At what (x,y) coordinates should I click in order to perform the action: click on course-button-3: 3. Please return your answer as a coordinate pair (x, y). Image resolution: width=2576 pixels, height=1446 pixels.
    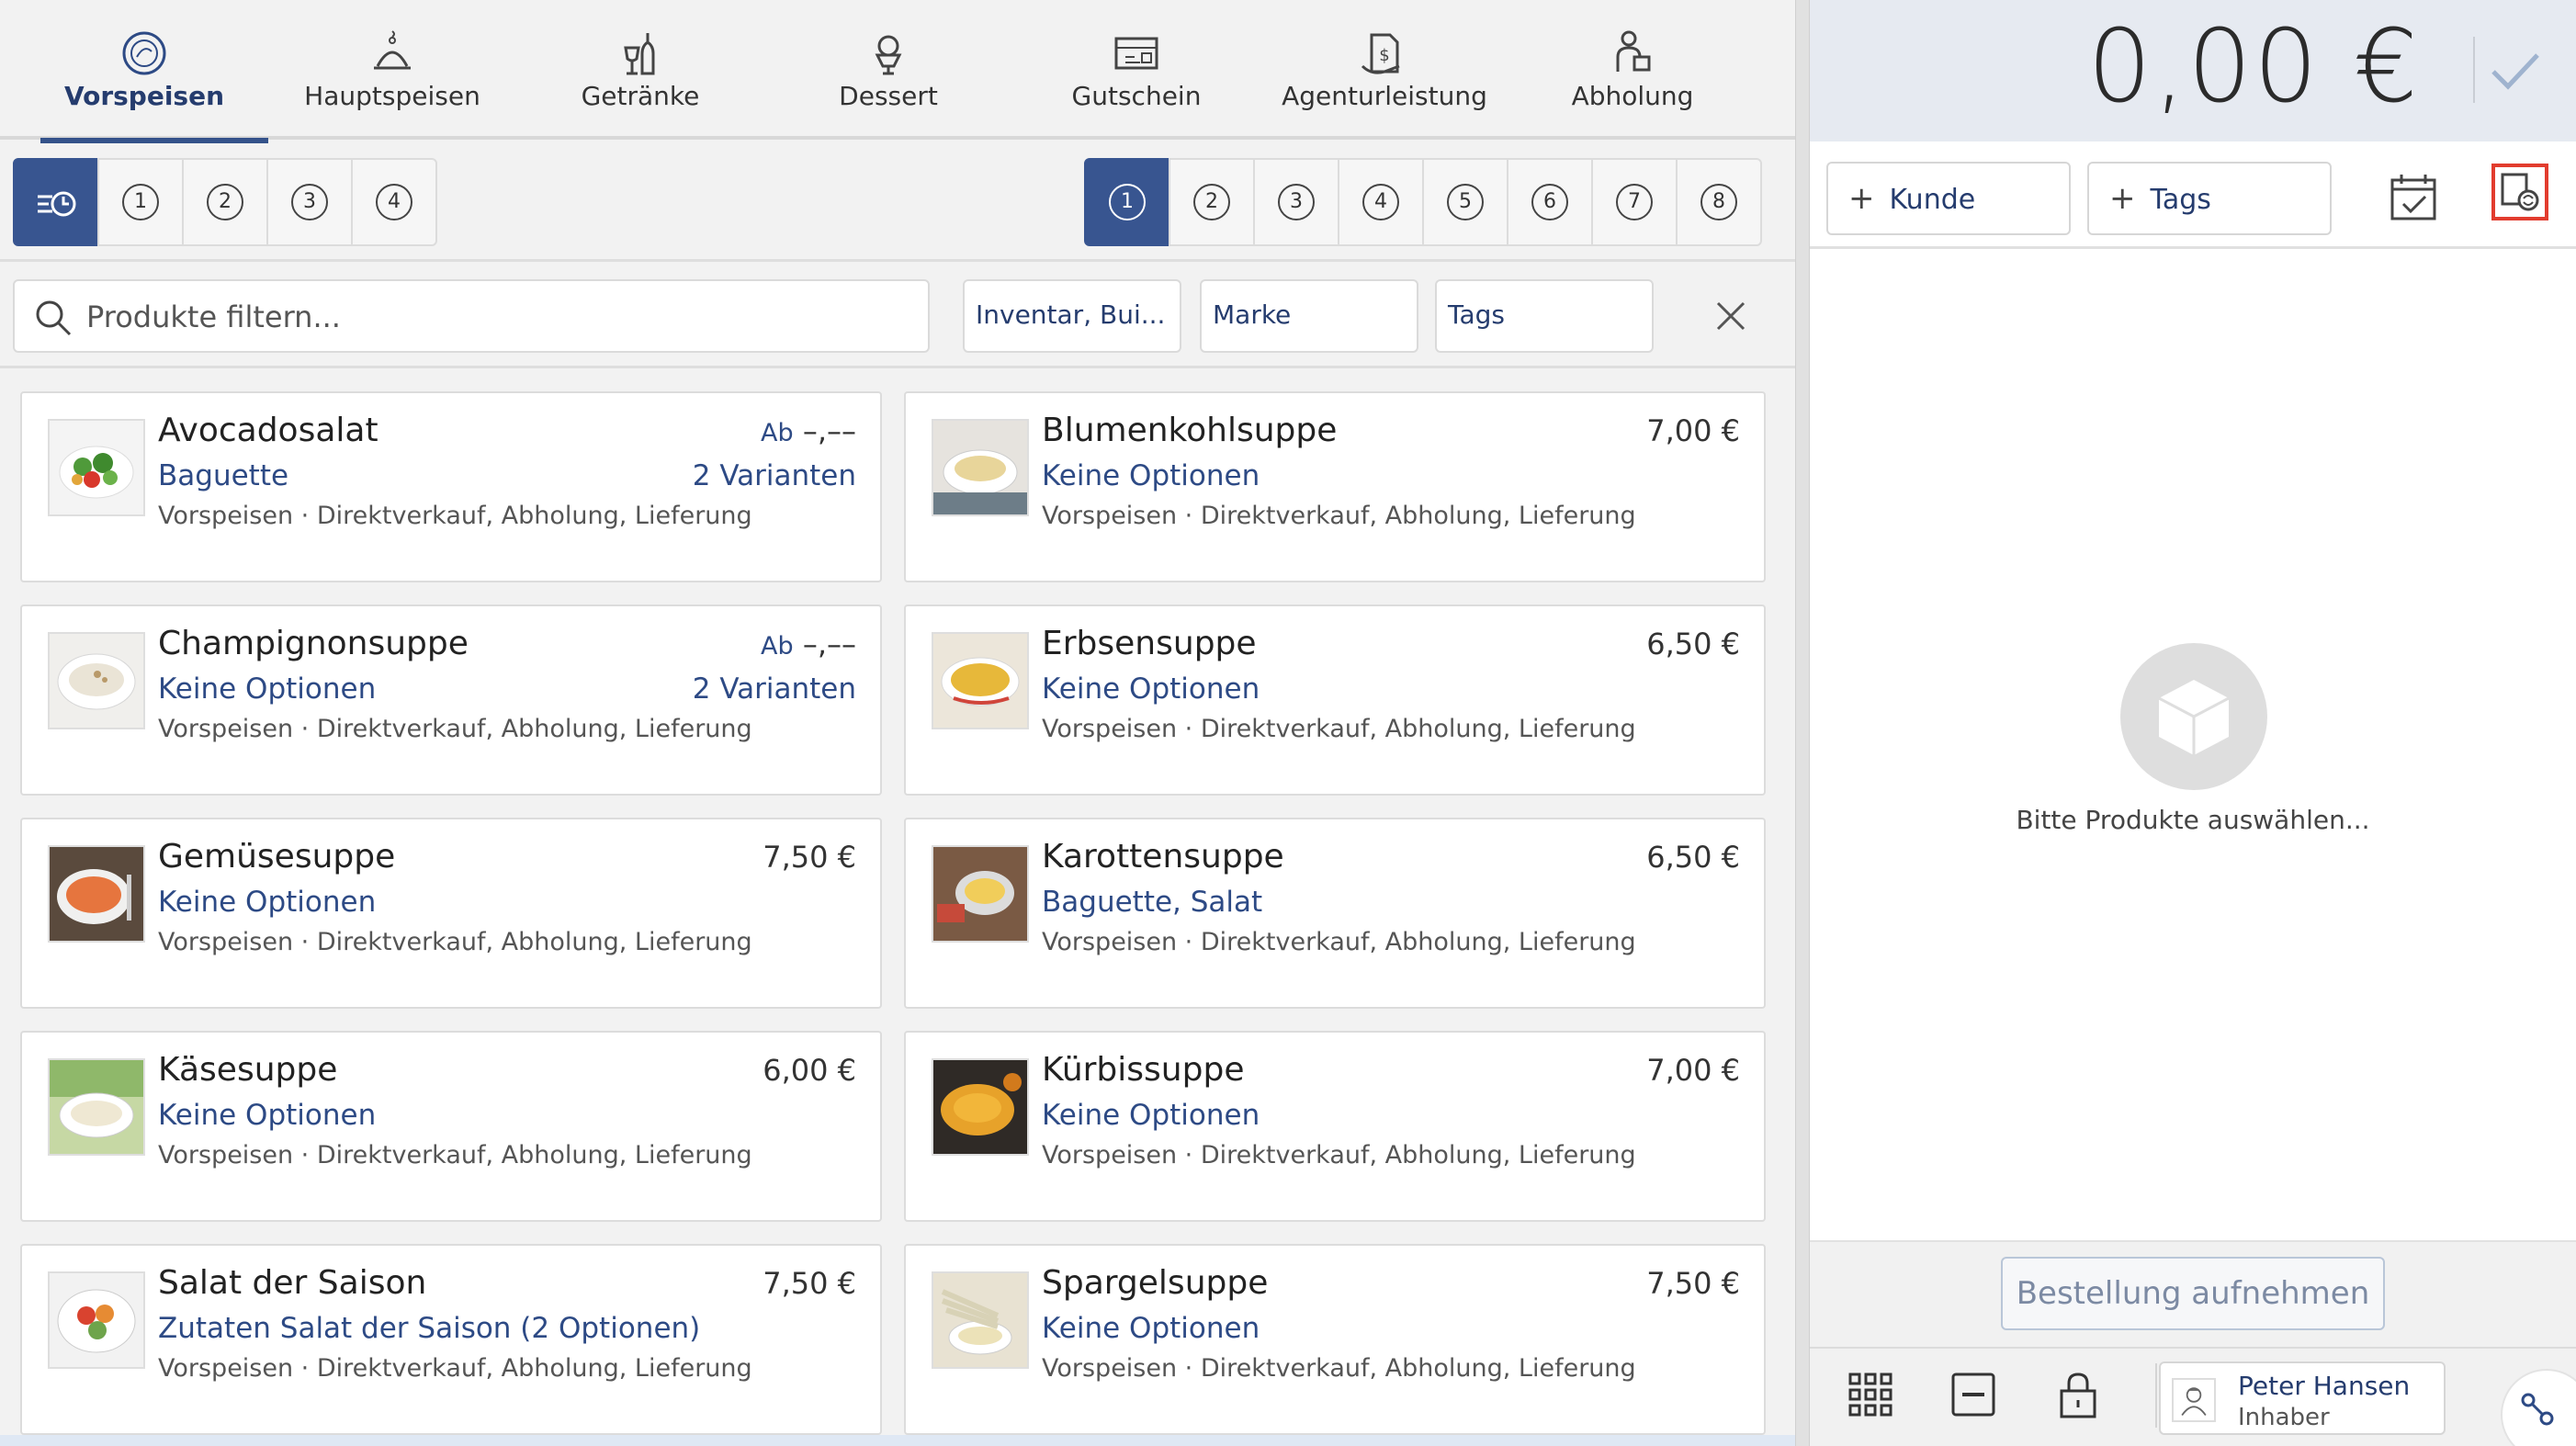
    Looking at the image, I should click on (309, 202).